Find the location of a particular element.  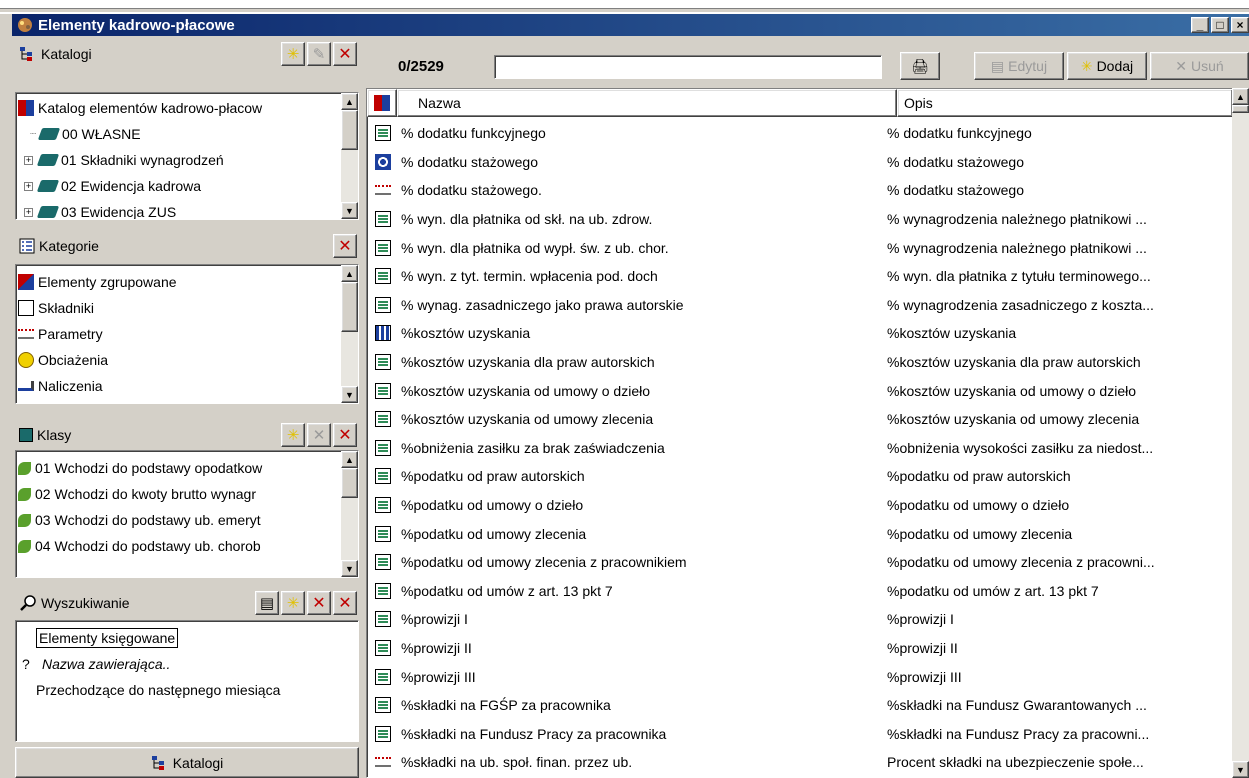

row-name: %składki na Fundusz Pracy za pracownika is located at coordinates (534, 733).